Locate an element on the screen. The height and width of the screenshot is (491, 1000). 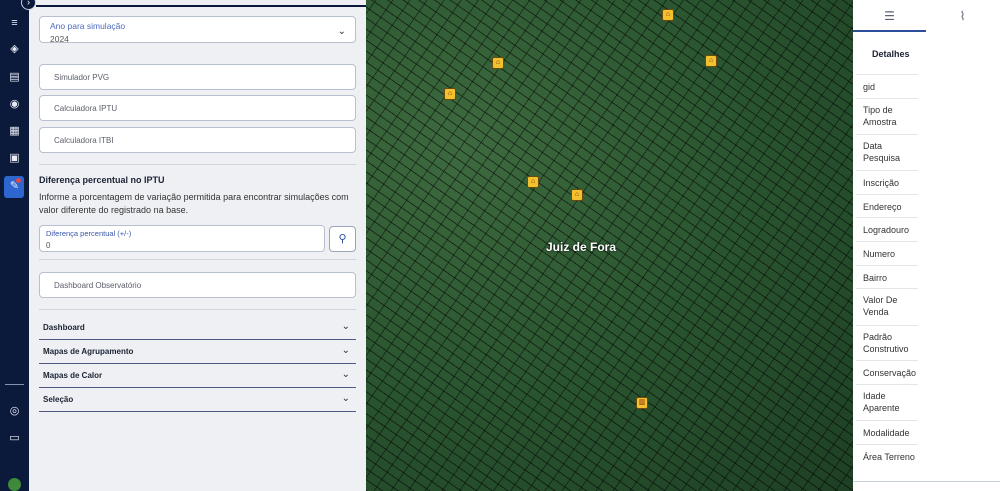
search-button: ⚲ is located at coordinates (342, 239).